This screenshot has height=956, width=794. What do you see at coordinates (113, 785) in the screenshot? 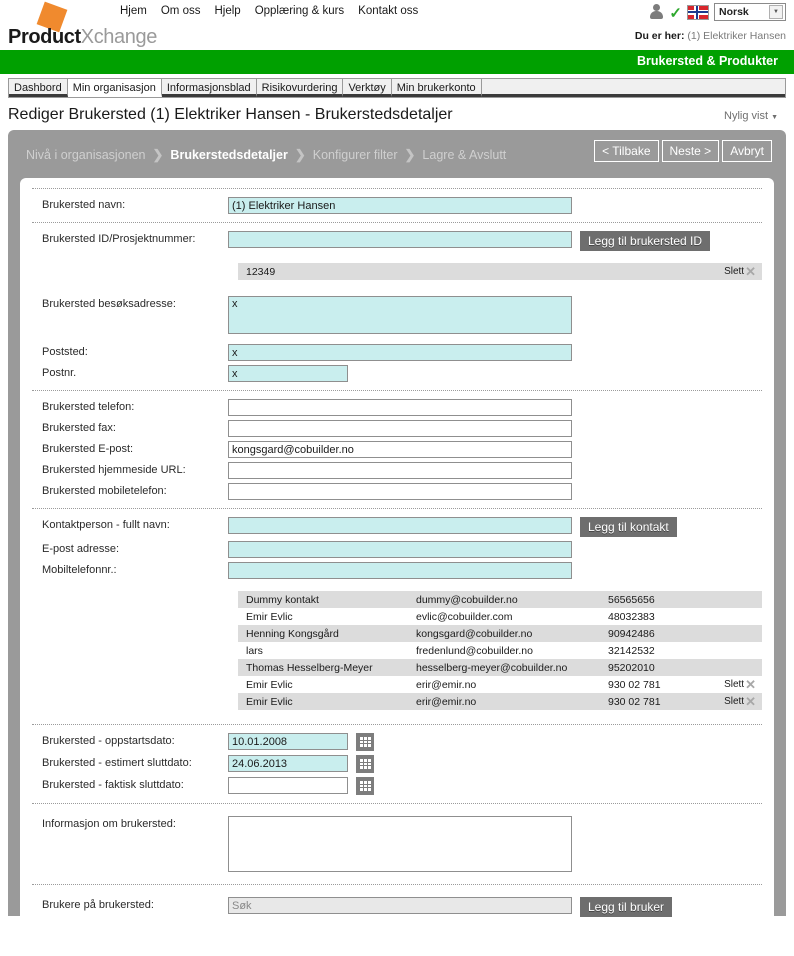
I see `label-actual-end-date: Brukersted - faktisk sluttdato:` at bounding box center [113, 785].